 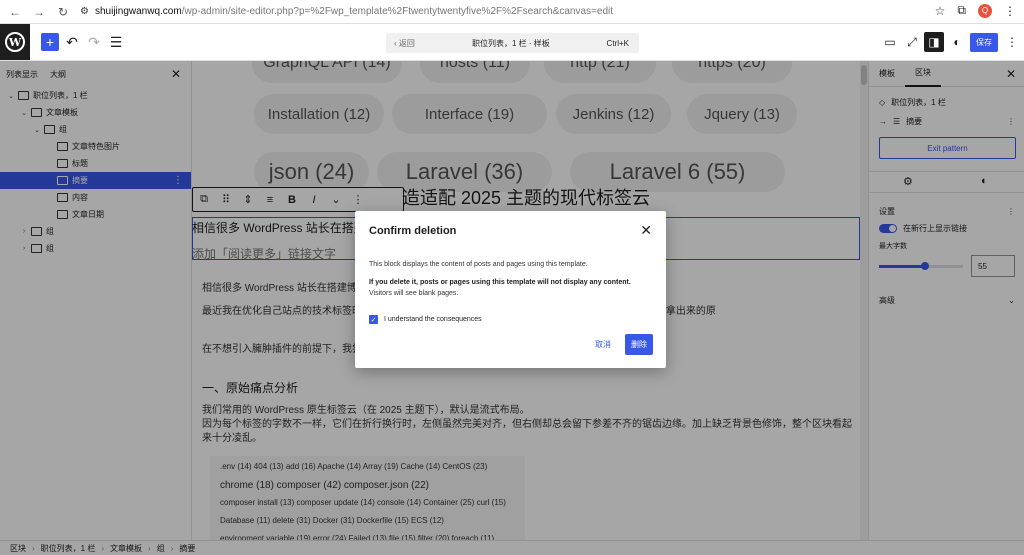 I want to click on options-menu-icon: ⋮, so click(x=1012, y=42).